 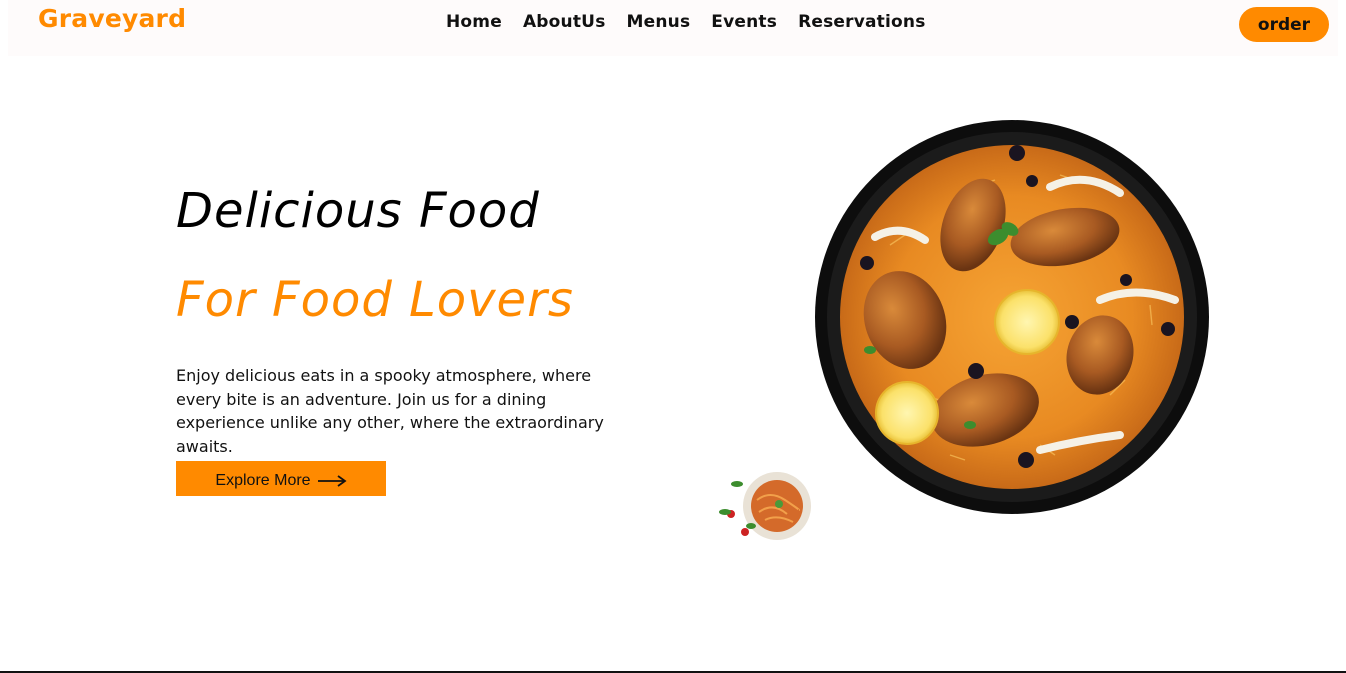 I want to click on nav-link-home: Home, so click(x=474, y=22).